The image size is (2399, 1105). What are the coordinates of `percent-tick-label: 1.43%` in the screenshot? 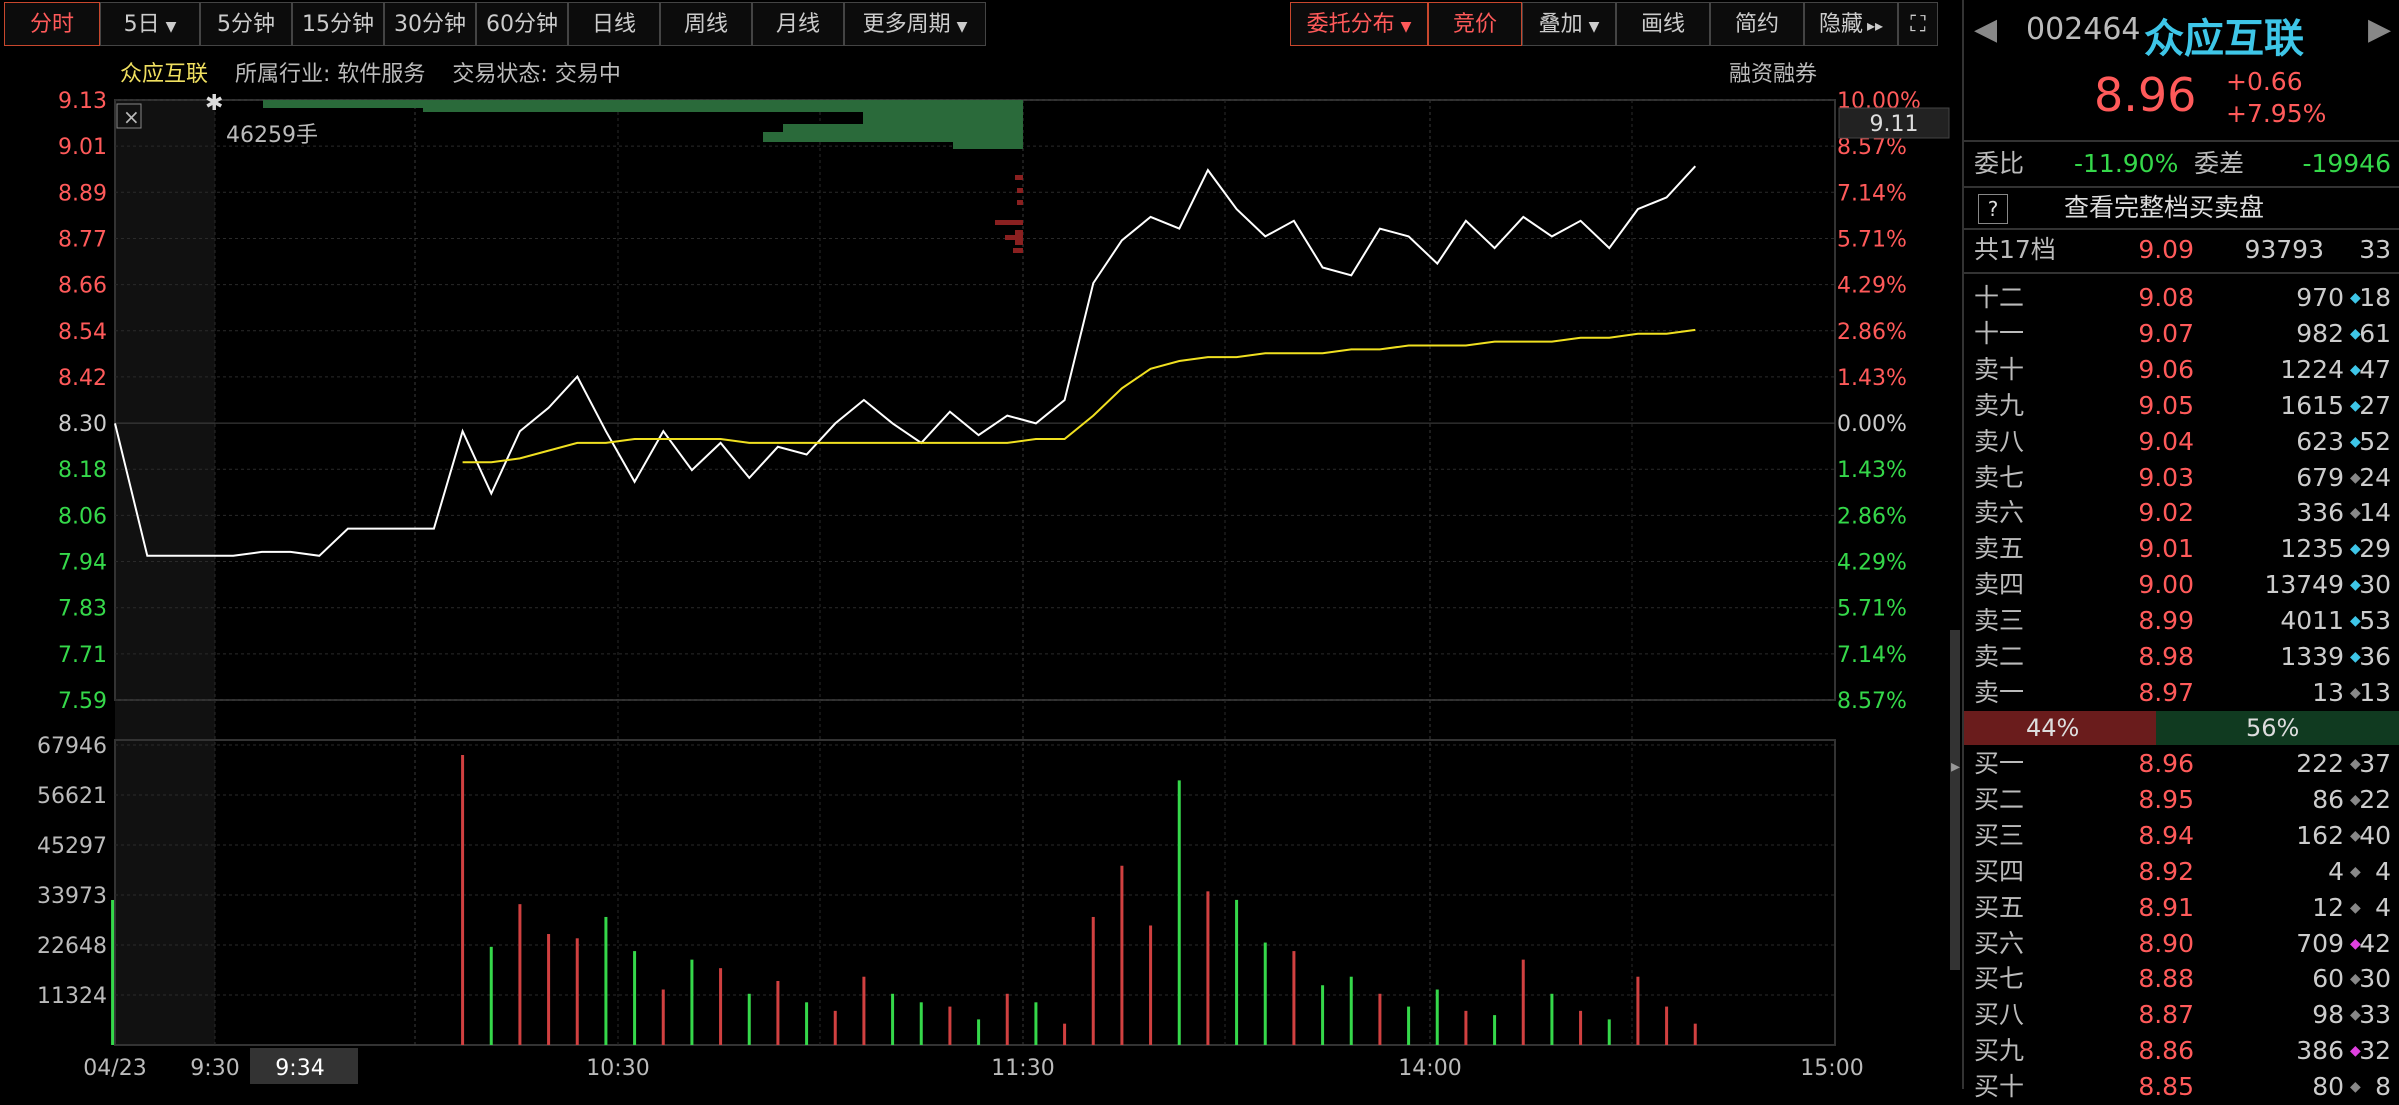 It's located at (1872, 470).